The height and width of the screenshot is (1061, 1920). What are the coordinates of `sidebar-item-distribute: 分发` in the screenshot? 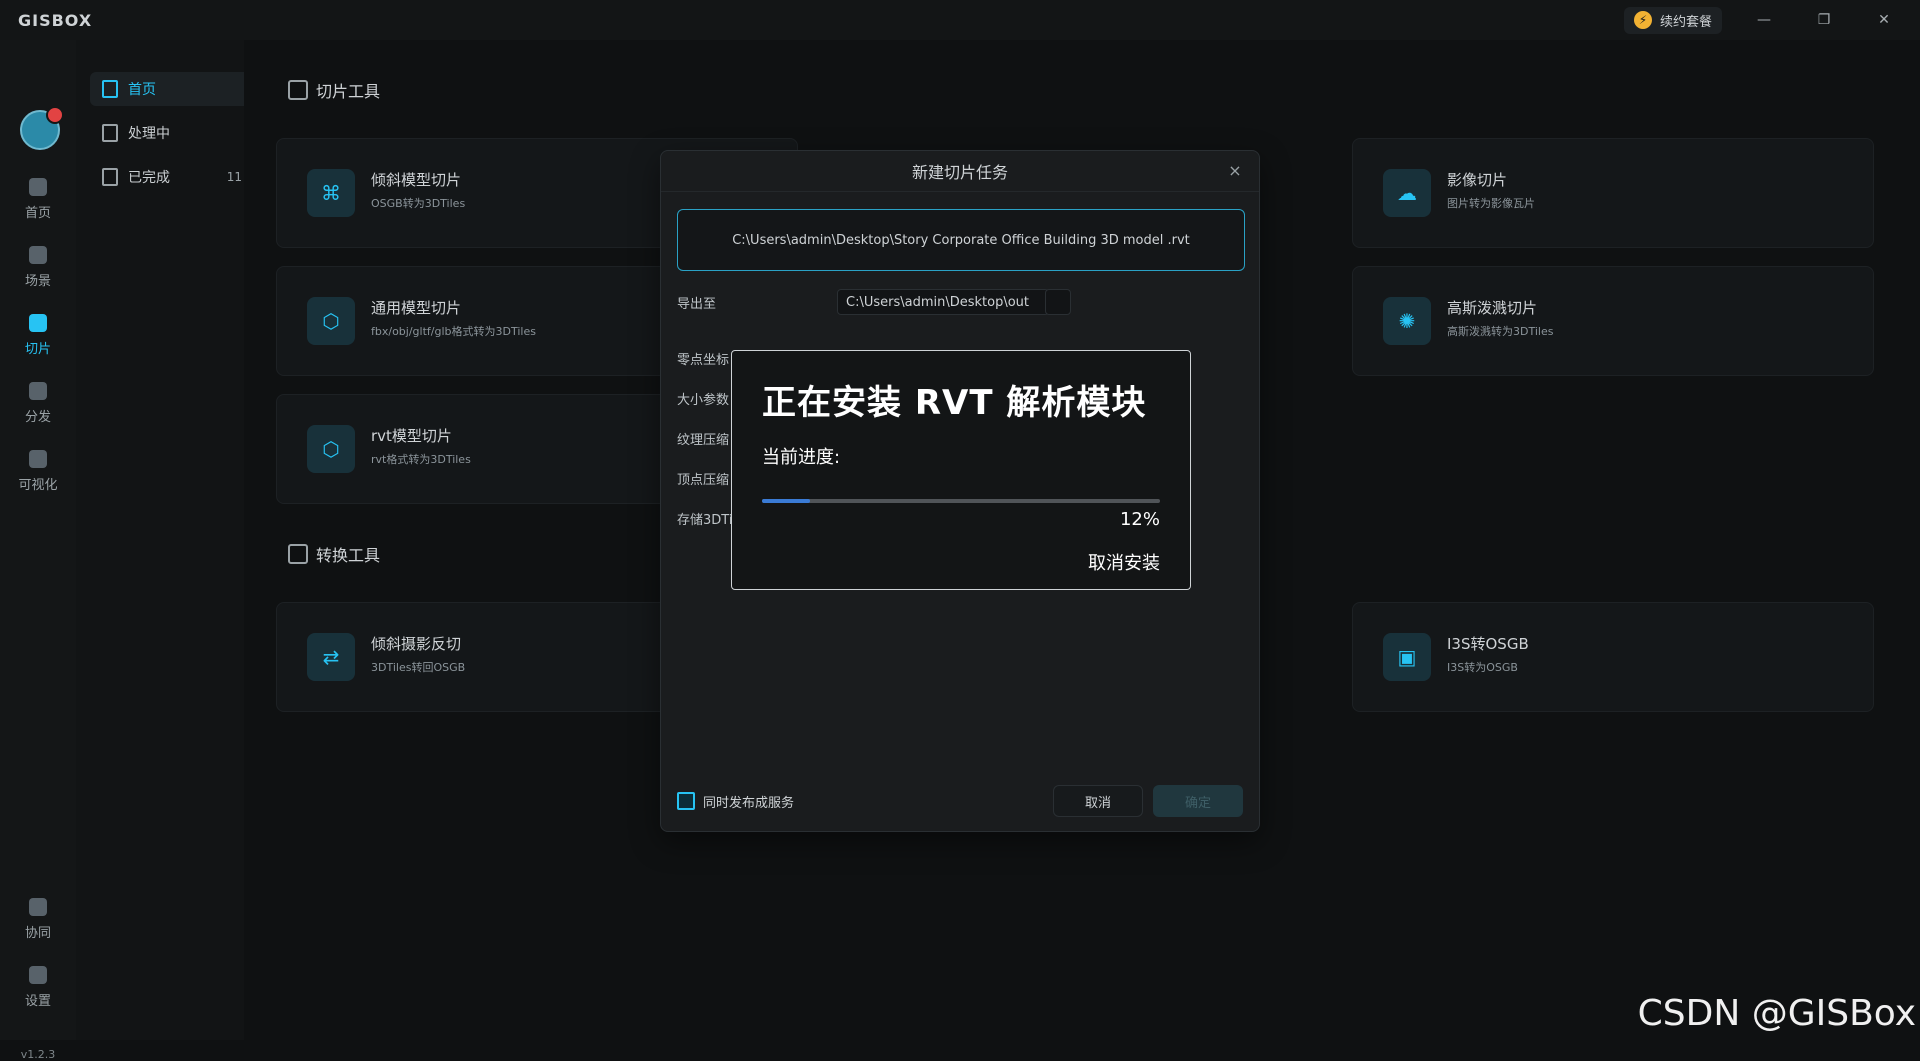 It's located at (38, 403).